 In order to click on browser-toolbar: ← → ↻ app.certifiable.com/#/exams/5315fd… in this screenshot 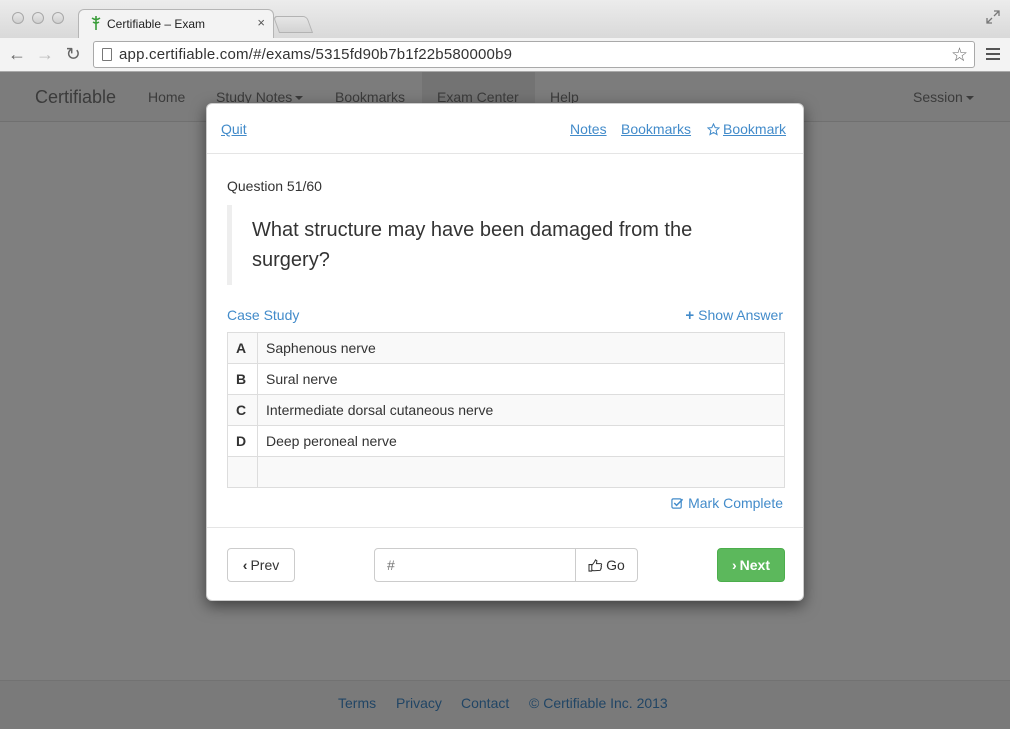, I will do `click(505, 55)`.